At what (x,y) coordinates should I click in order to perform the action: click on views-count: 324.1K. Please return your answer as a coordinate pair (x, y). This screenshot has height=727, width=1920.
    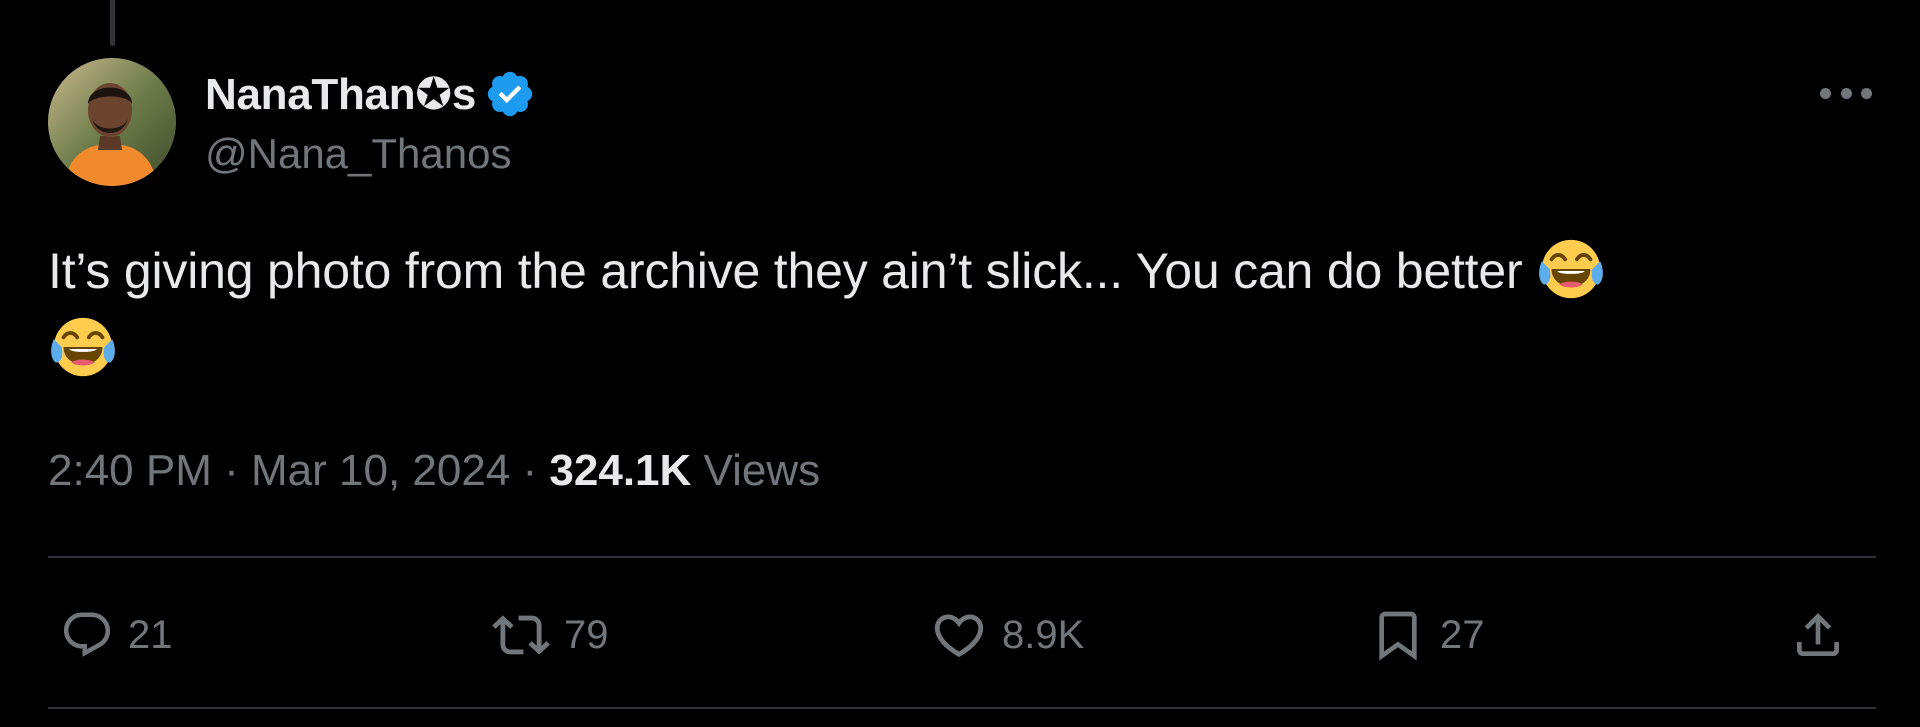
    Looking at the image, I should click on (620, 470).